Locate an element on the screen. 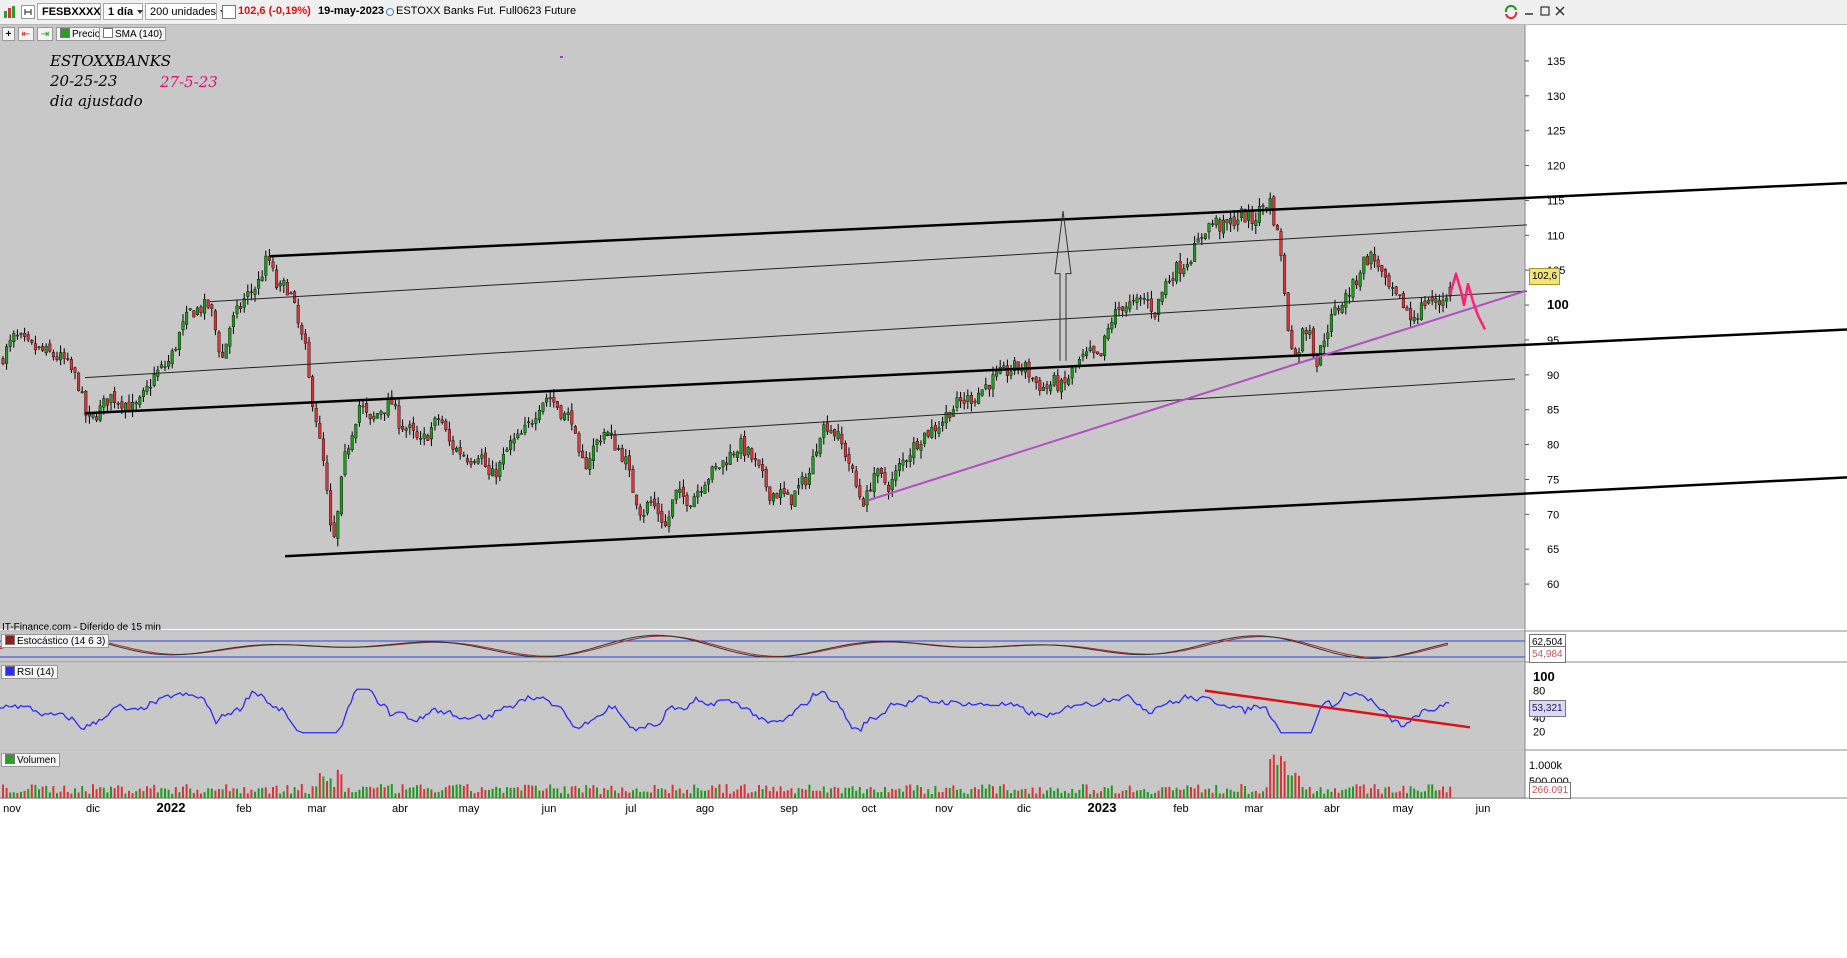 This screenshot has height=958, width=1847. info-icon is located at coordinates (229, 12).